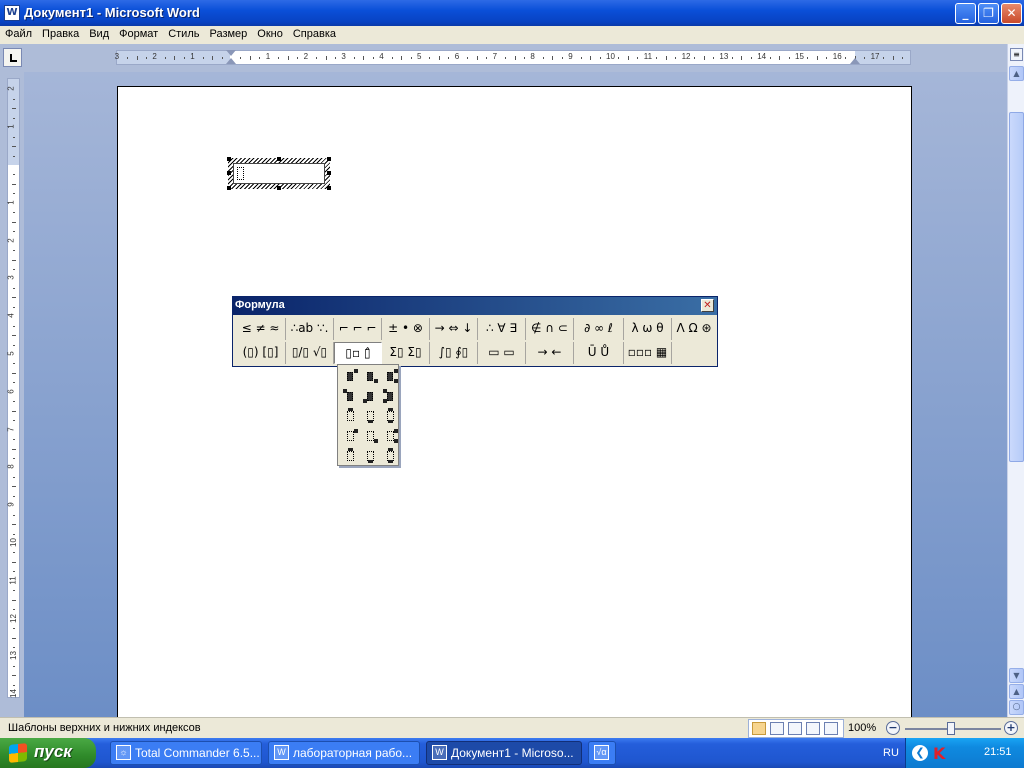  What do you see at coordinates (351, 436) in the screenshot?
I see `box-superscript-template-icon` at bounding box center [351, 436].